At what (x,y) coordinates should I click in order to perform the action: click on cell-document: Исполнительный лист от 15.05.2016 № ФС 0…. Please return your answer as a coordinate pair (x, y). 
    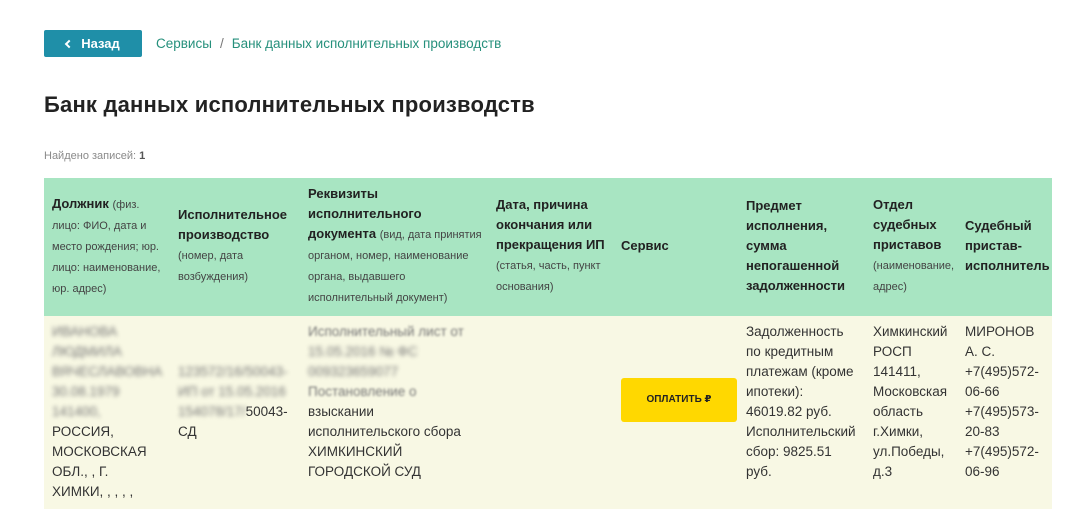
    Looking at the image, I should click on (394, 412).